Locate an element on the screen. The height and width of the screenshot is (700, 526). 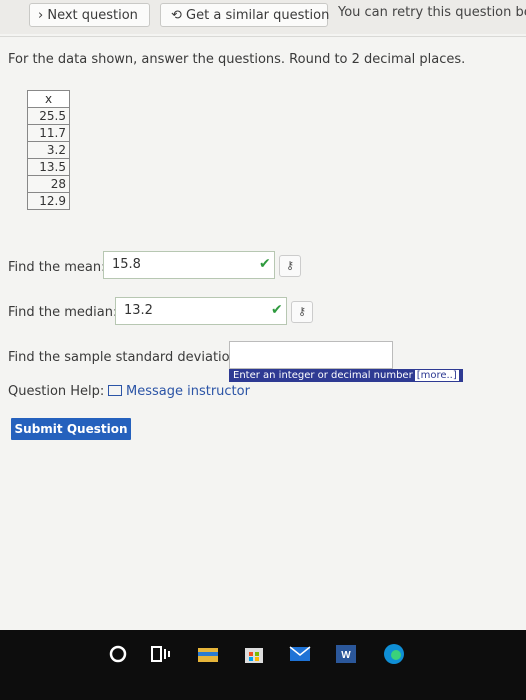
taskbar: W is located at coordinates (263, 665).